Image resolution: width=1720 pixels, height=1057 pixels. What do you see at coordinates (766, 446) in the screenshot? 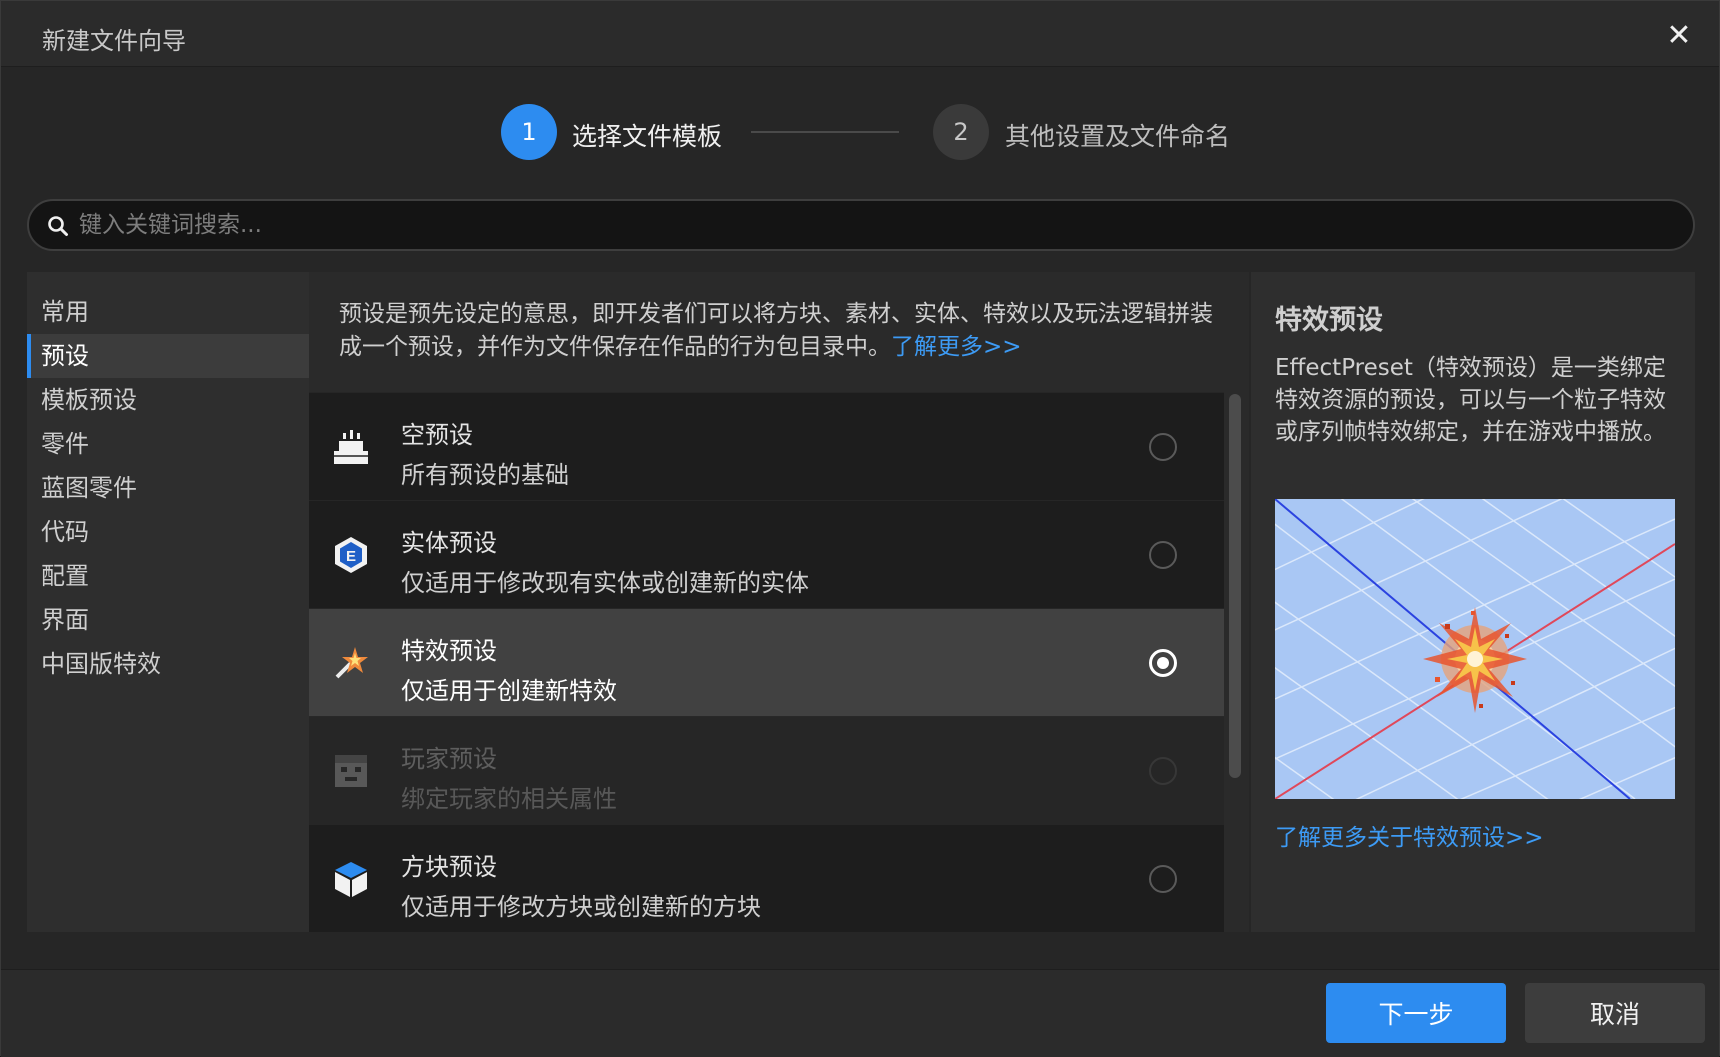
I see `template-empty-preset: 空预设 所有预设的基础` at bounding box center [766, 446].